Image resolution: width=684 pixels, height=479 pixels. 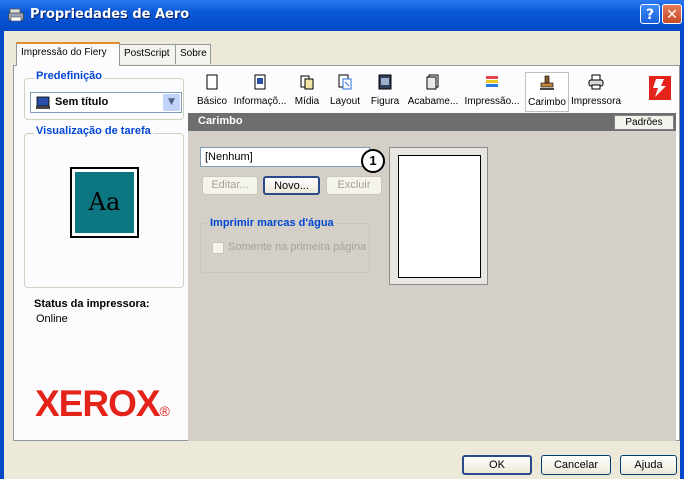 I want to click on preset-select: Sem título ▼, so click(x=106, y=102).